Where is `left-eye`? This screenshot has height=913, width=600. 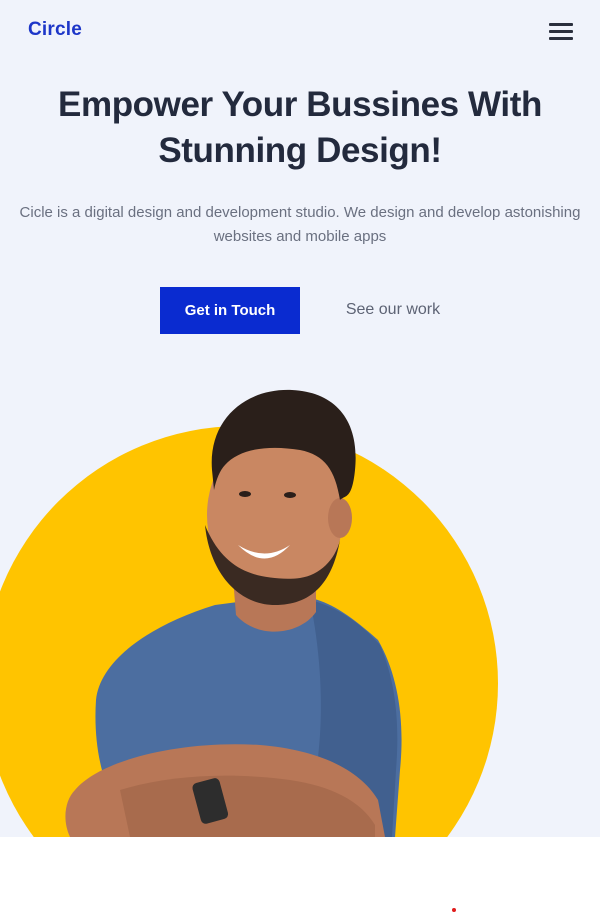
left-eye is located at coordinates (245, 494).